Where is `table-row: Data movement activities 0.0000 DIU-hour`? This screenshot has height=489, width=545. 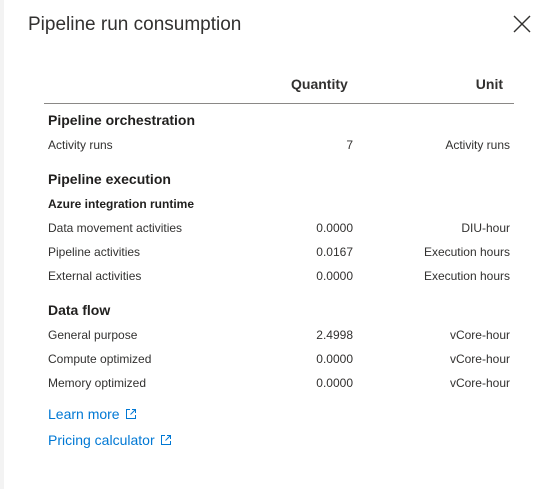
table-row: Data movement activities 0.0000 DIU-hour is located at coordinates (279, 229).